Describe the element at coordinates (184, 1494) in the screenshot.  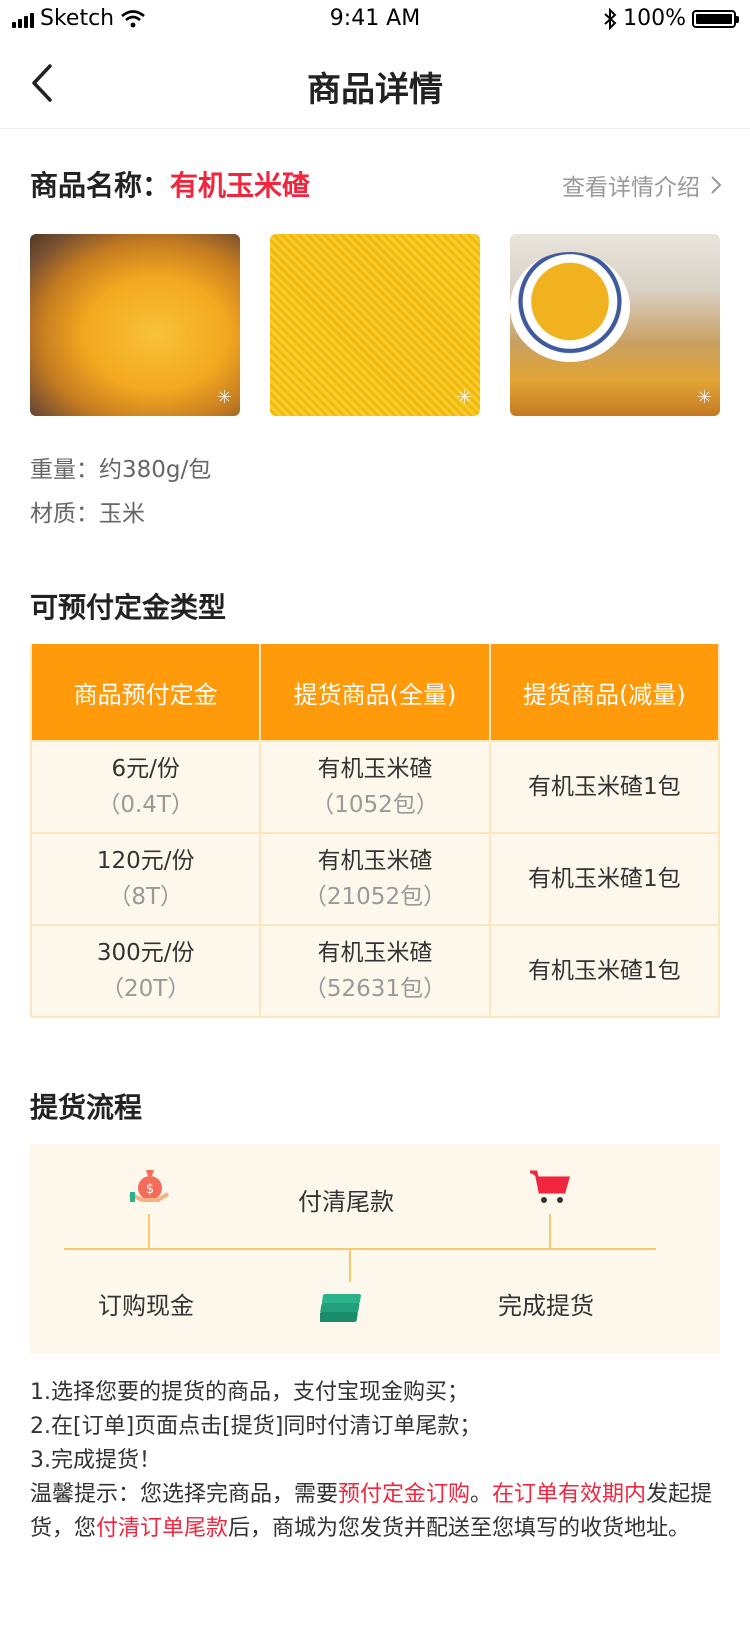
I see `tip-text: 温馨提示：您选择完商品，需要` at that location.